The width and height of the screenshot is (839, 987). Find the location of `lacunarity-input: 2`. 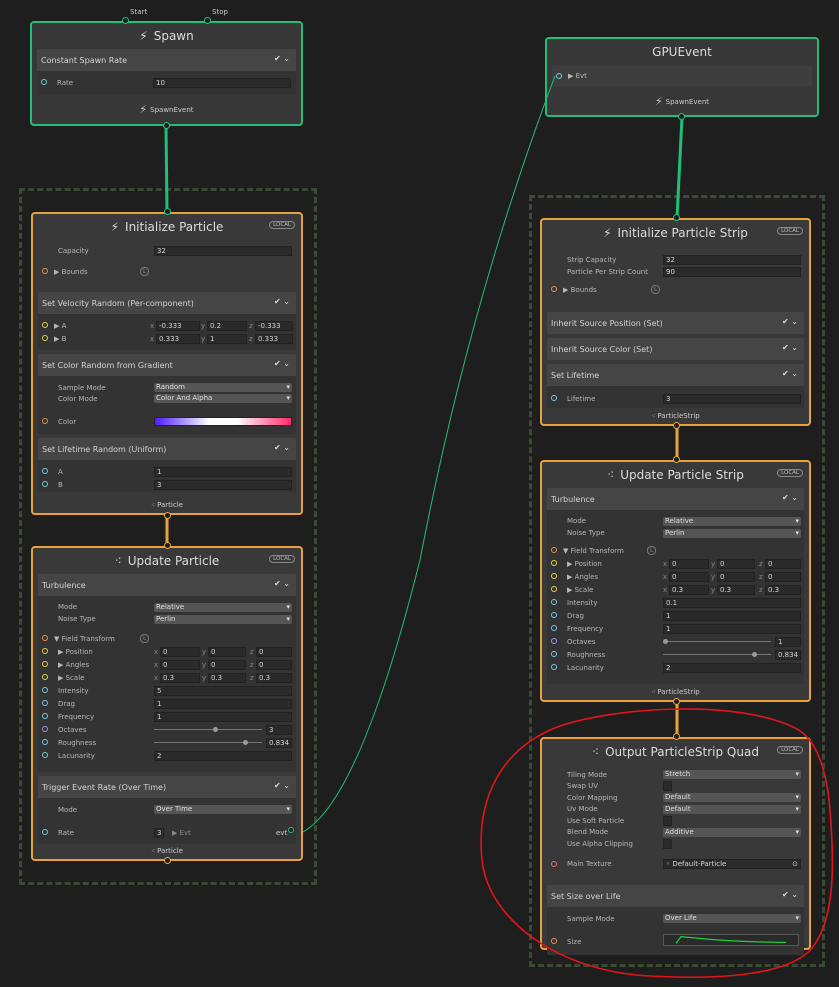

lacunarity-input: 2 is located at coordinates (223, 755).